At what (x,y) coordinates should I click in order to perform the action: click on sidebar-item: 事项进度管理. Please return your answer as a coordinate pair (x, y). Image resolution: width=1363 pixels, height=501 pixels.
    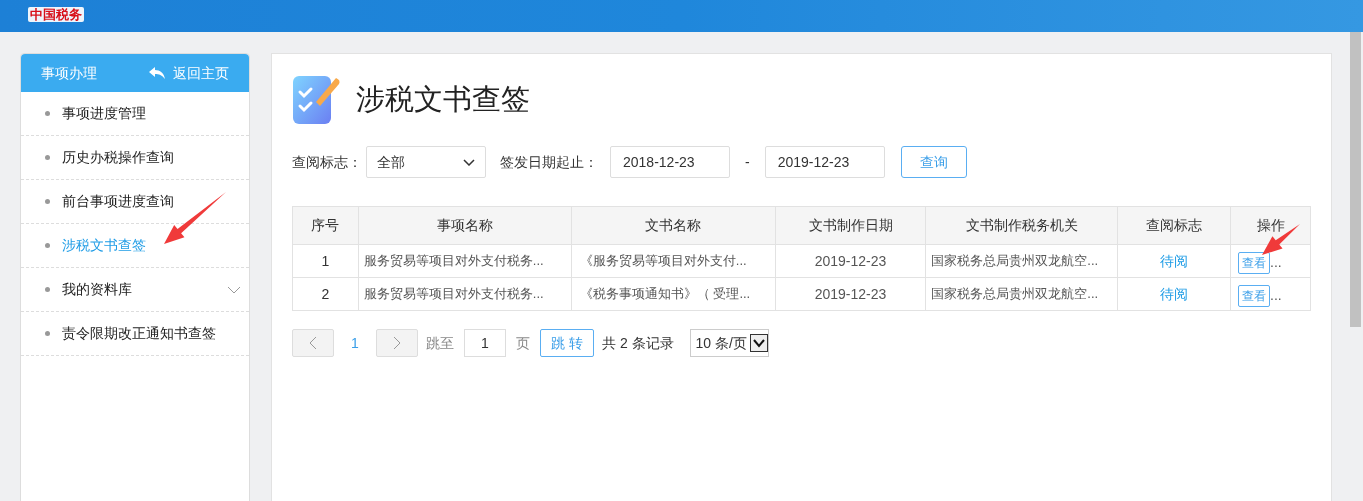
    Looking at the image, I should click on (135, 114).